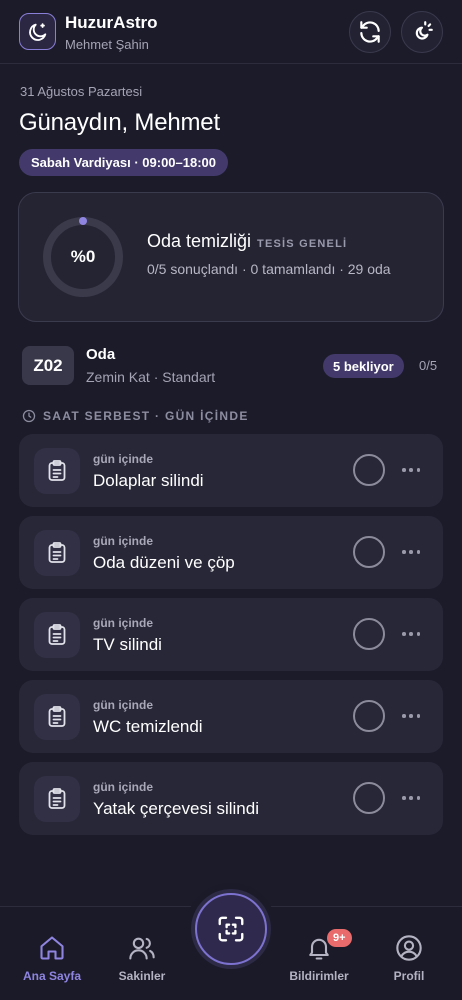 The image size is (462, 1000). I want to click on nav-notifications-label: Bildirimler, so click(319, 976).